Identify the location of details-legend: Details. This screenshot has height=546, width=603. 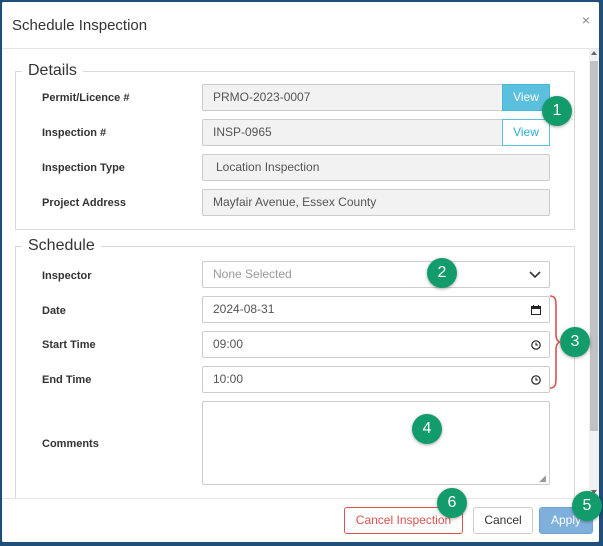
(52, 70).